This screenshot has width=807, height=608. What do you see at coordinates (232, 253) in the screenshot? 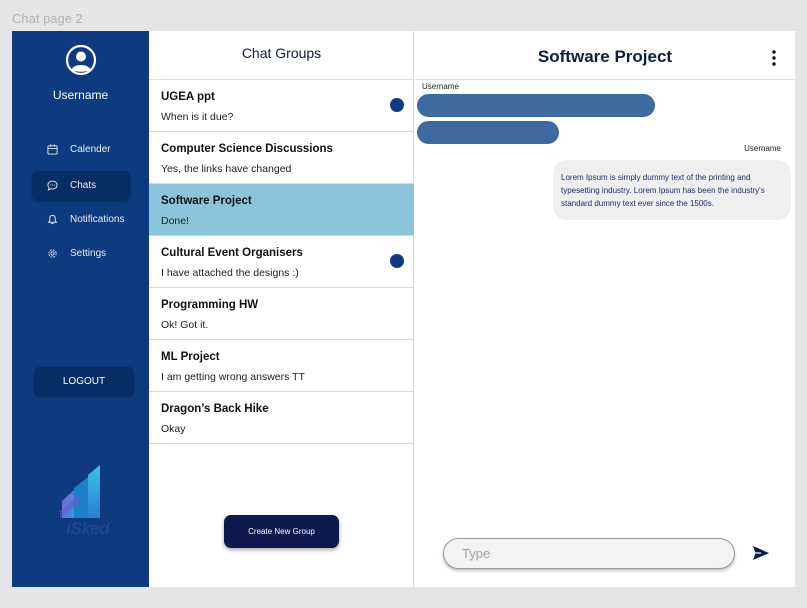
I see `group-name: Cultural Event Organisers` at bounding box center [232, 253].